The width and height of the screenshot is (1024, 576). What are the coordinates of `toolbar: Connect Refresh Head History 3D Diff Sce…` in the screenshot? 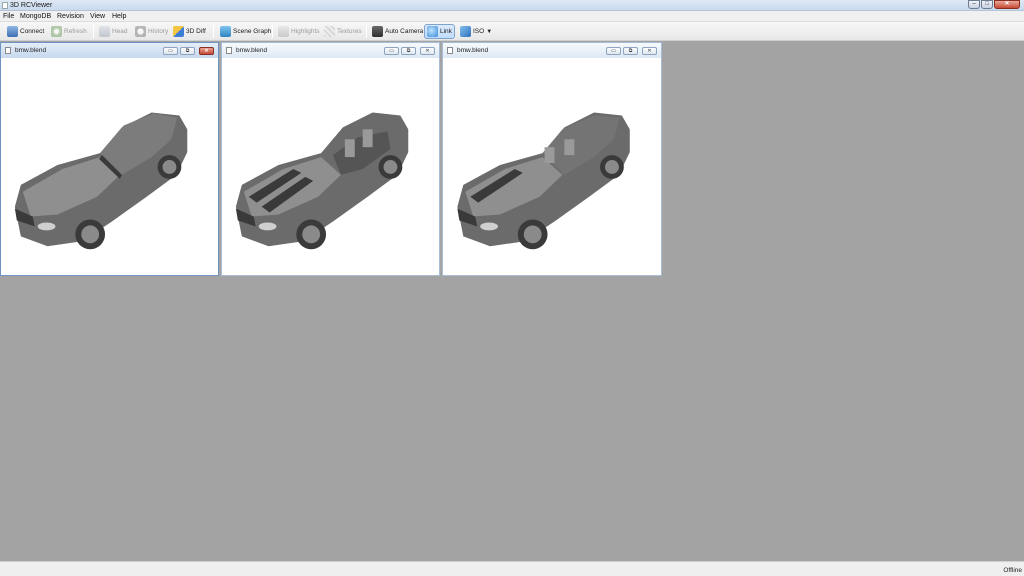 It's located at (512, 31).